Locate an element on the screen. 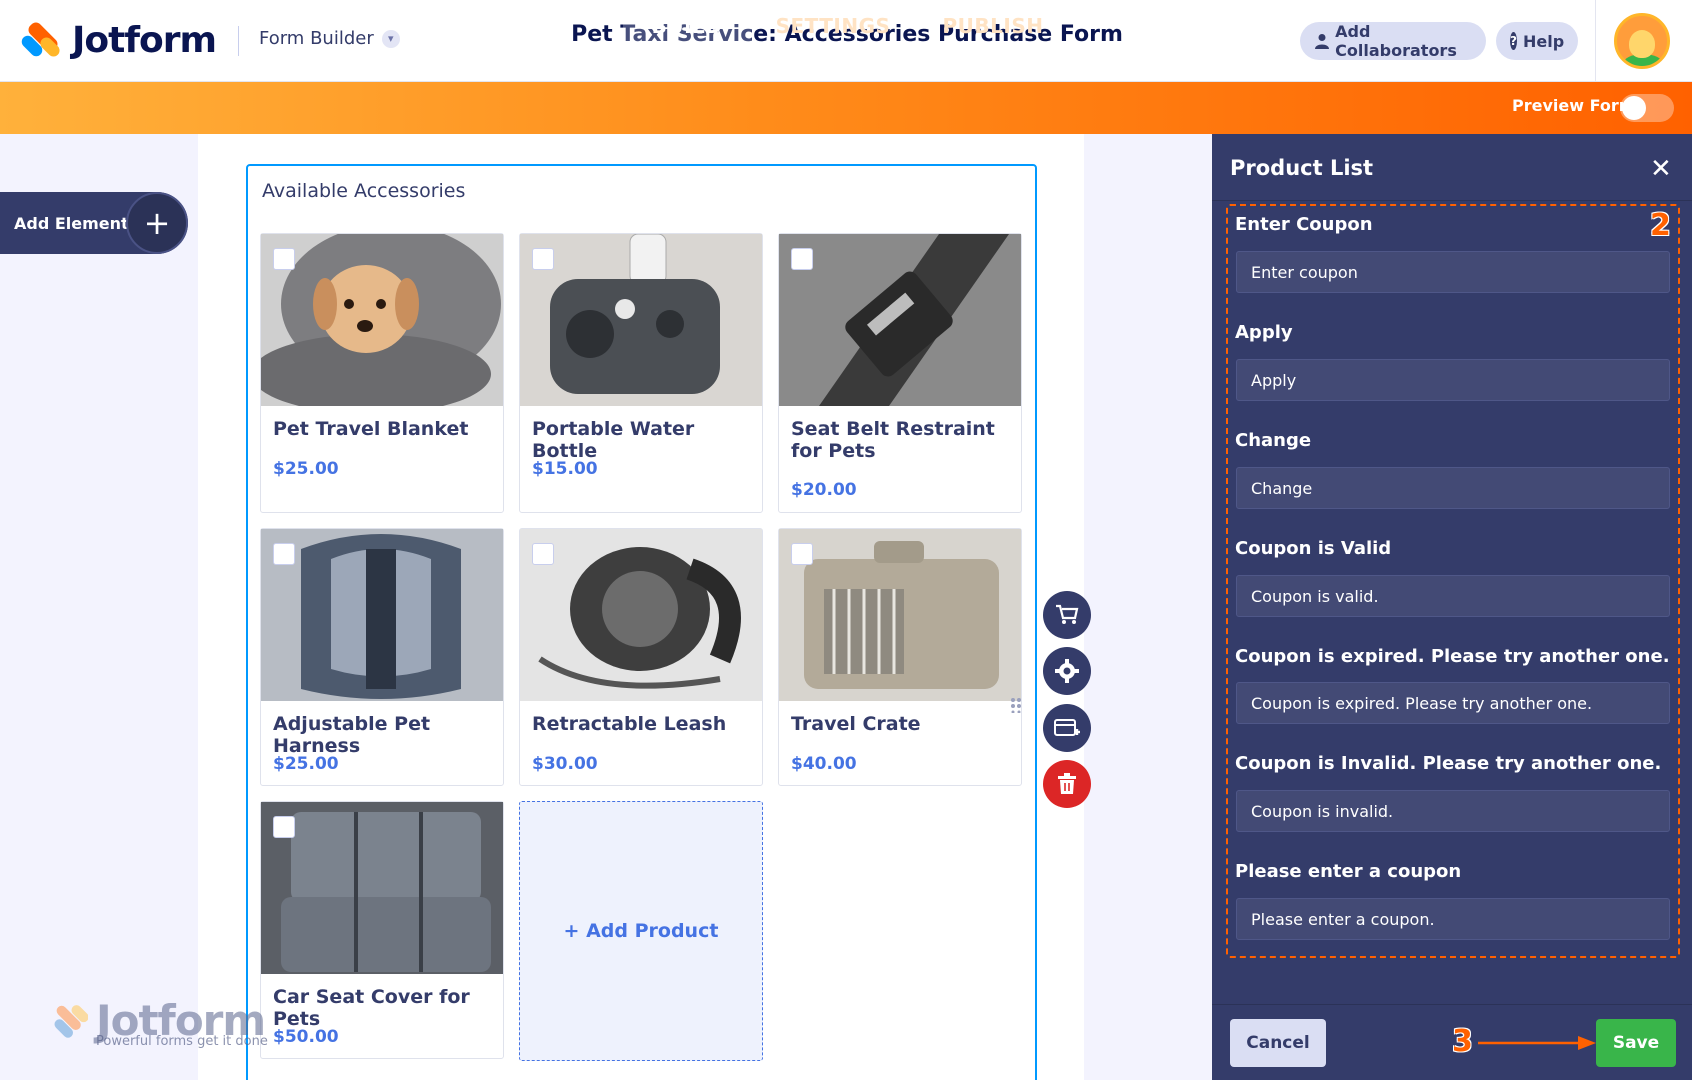  section-title: Available Accessories is located at coordinates (363, 191).